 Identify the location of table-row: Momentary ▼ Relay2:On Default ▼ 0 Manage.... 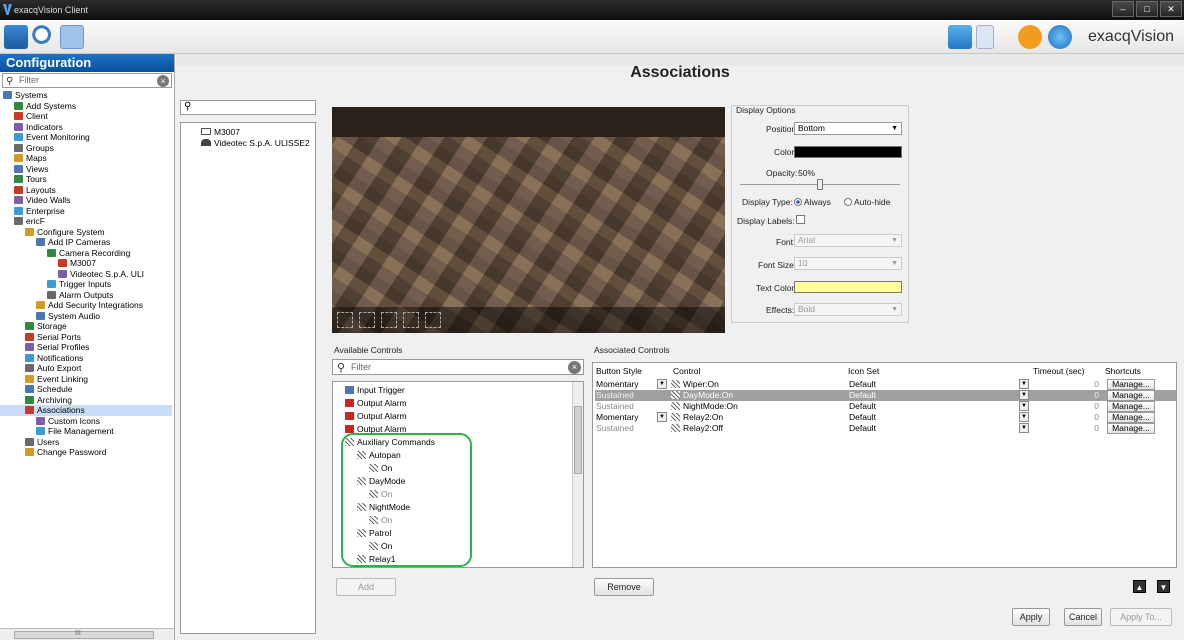
(885, 417).